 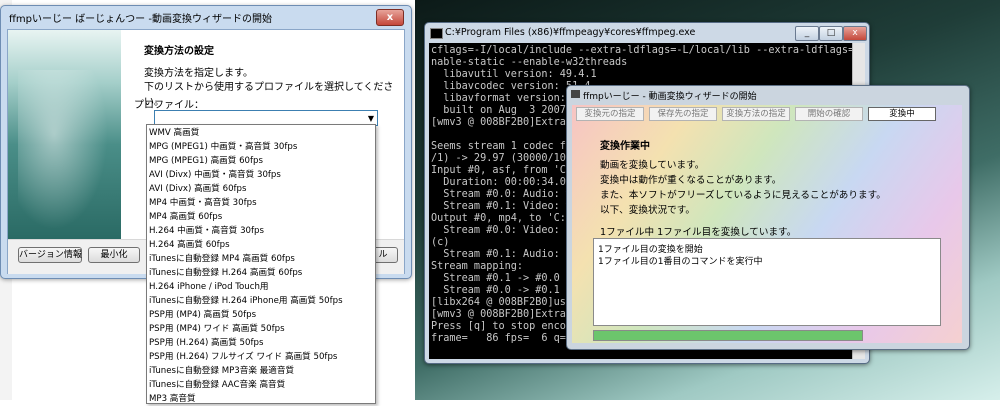 I want to click on tab-destination: 保存先の指定, so click(x=683, y=114).